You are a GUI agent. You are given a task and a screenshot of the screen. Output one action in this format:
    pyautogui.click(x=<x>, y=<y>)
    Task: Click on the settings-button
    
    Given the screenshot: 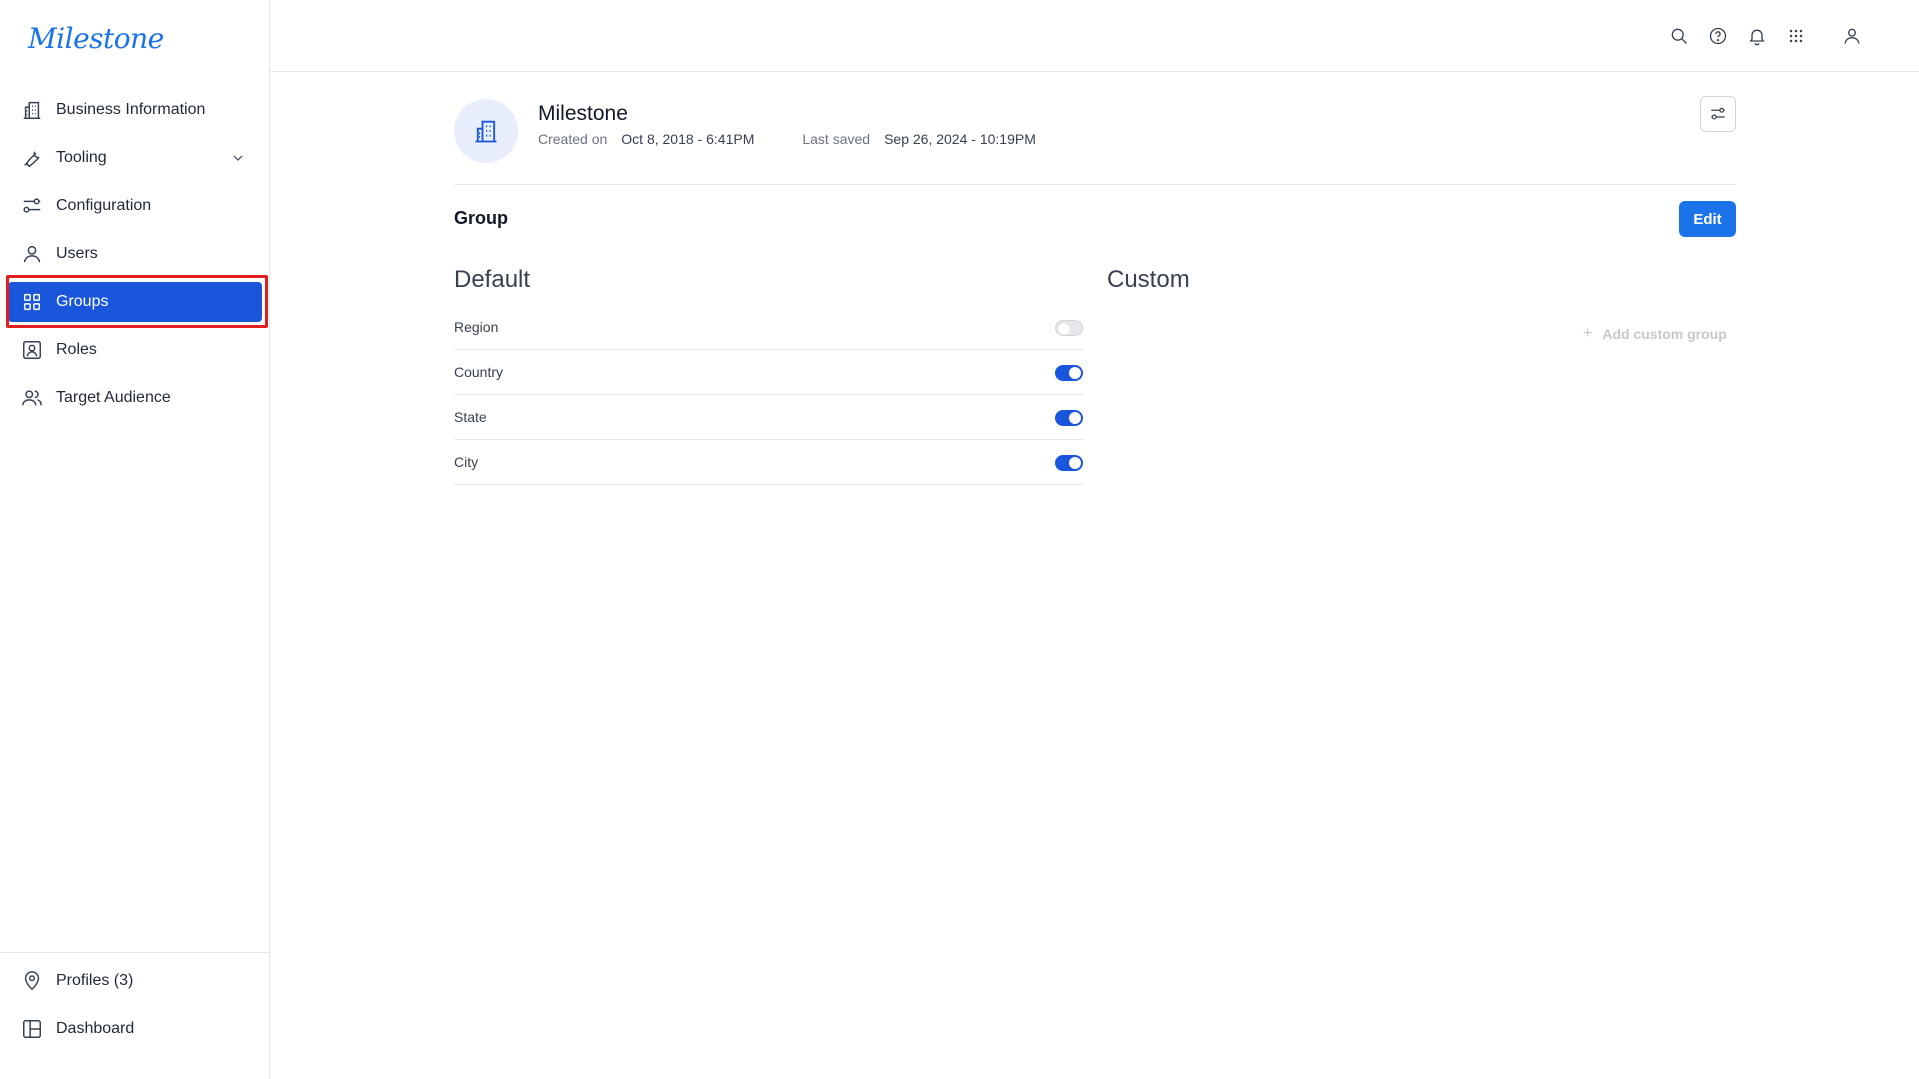 What is the action you would take?
    pyautogui.click(x=1718, y=114)
    